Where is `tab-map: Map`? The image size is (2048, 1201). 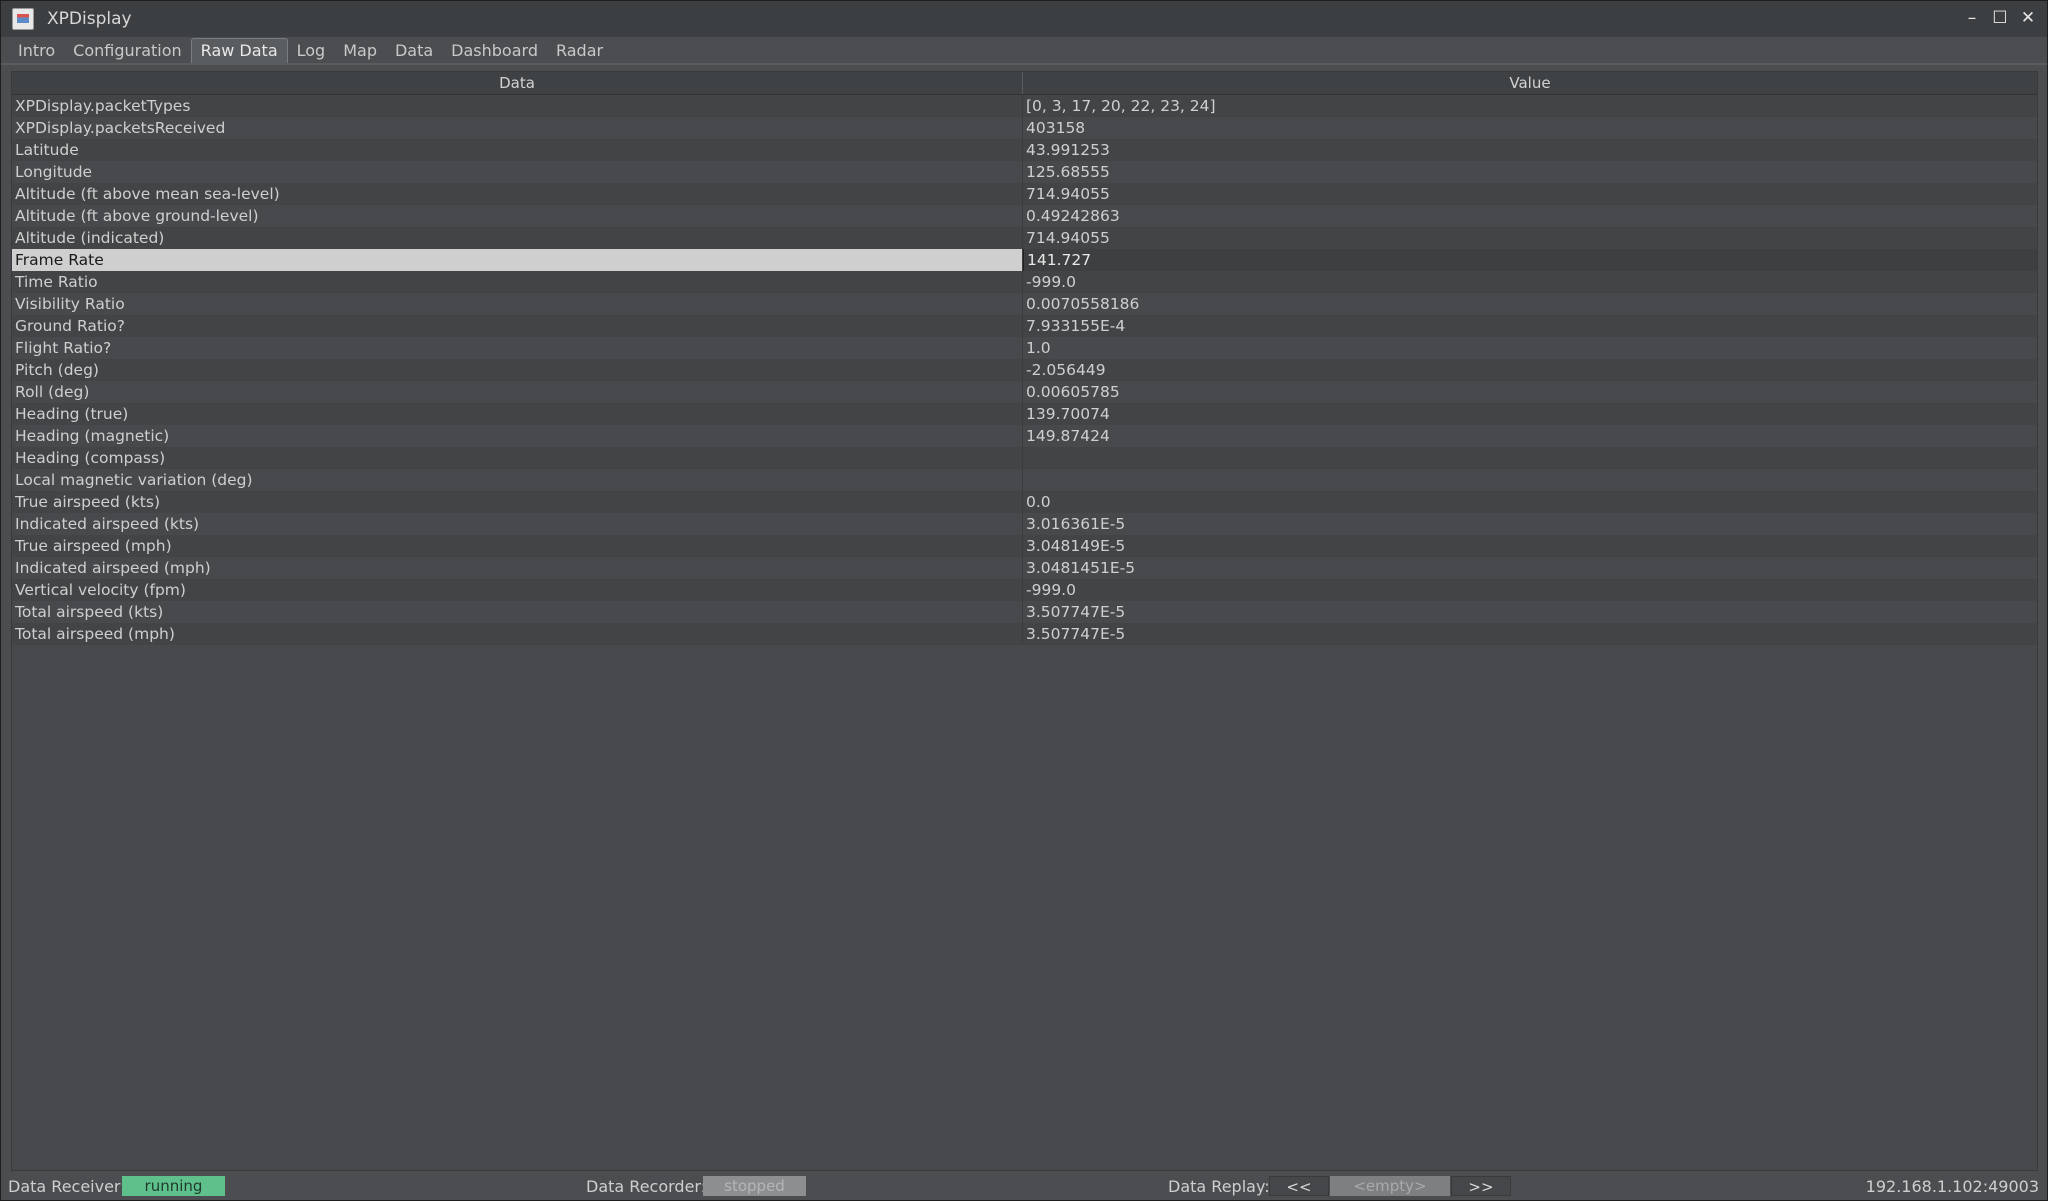
tab-map: Map is located at coordinates (360, 51).